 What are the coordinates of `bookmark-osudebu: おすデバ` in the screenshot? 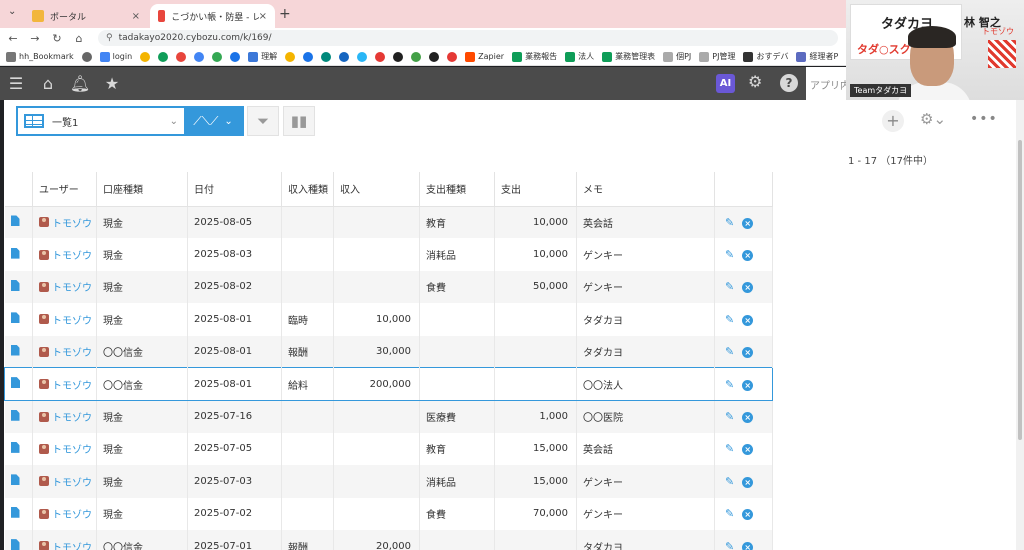 It's located at (765, 56).